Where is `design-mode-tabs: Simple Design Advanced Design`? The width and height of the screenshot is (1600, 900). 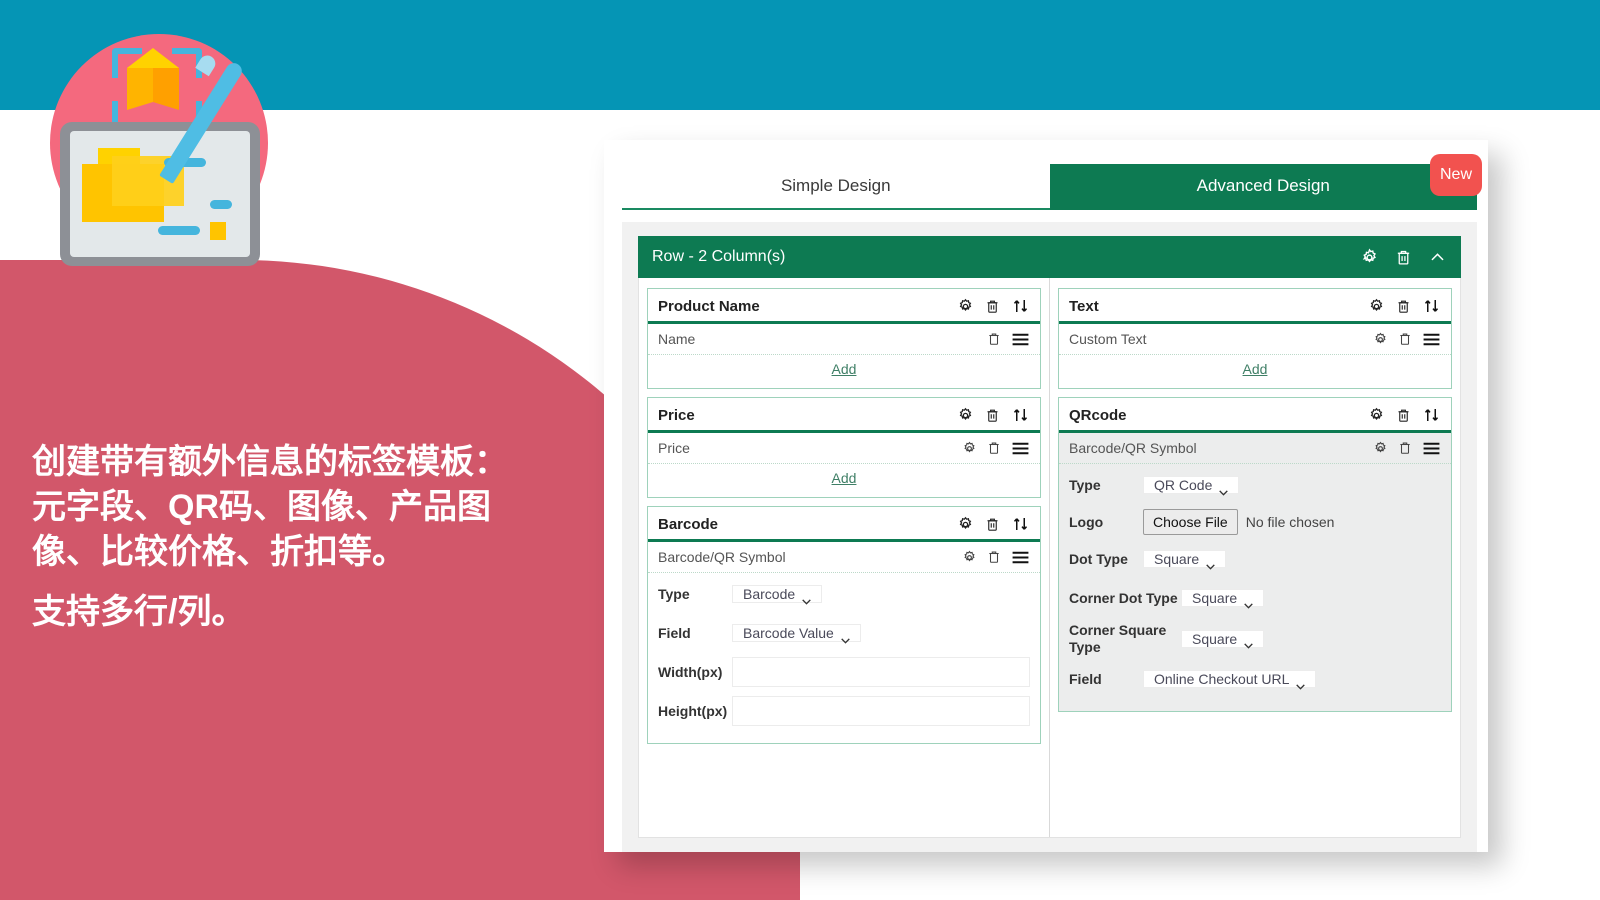
design-mode-tabs: Simple Design Advanced Design is located at coordinates (1049, 187).